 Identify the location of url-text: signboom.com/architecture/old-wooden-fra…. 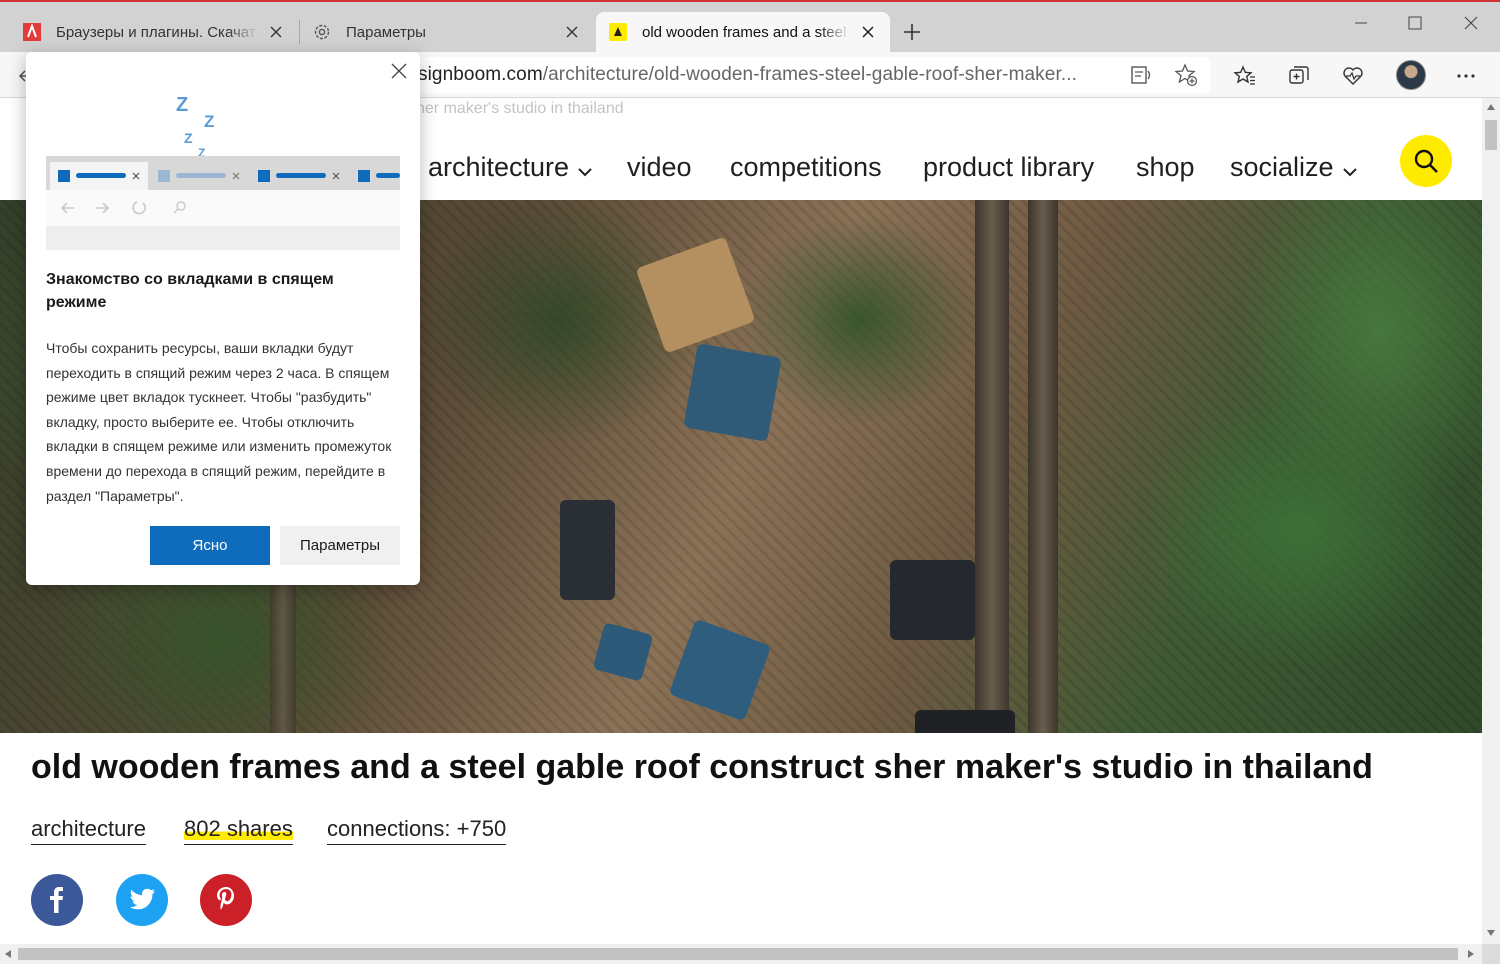
(747, 75).